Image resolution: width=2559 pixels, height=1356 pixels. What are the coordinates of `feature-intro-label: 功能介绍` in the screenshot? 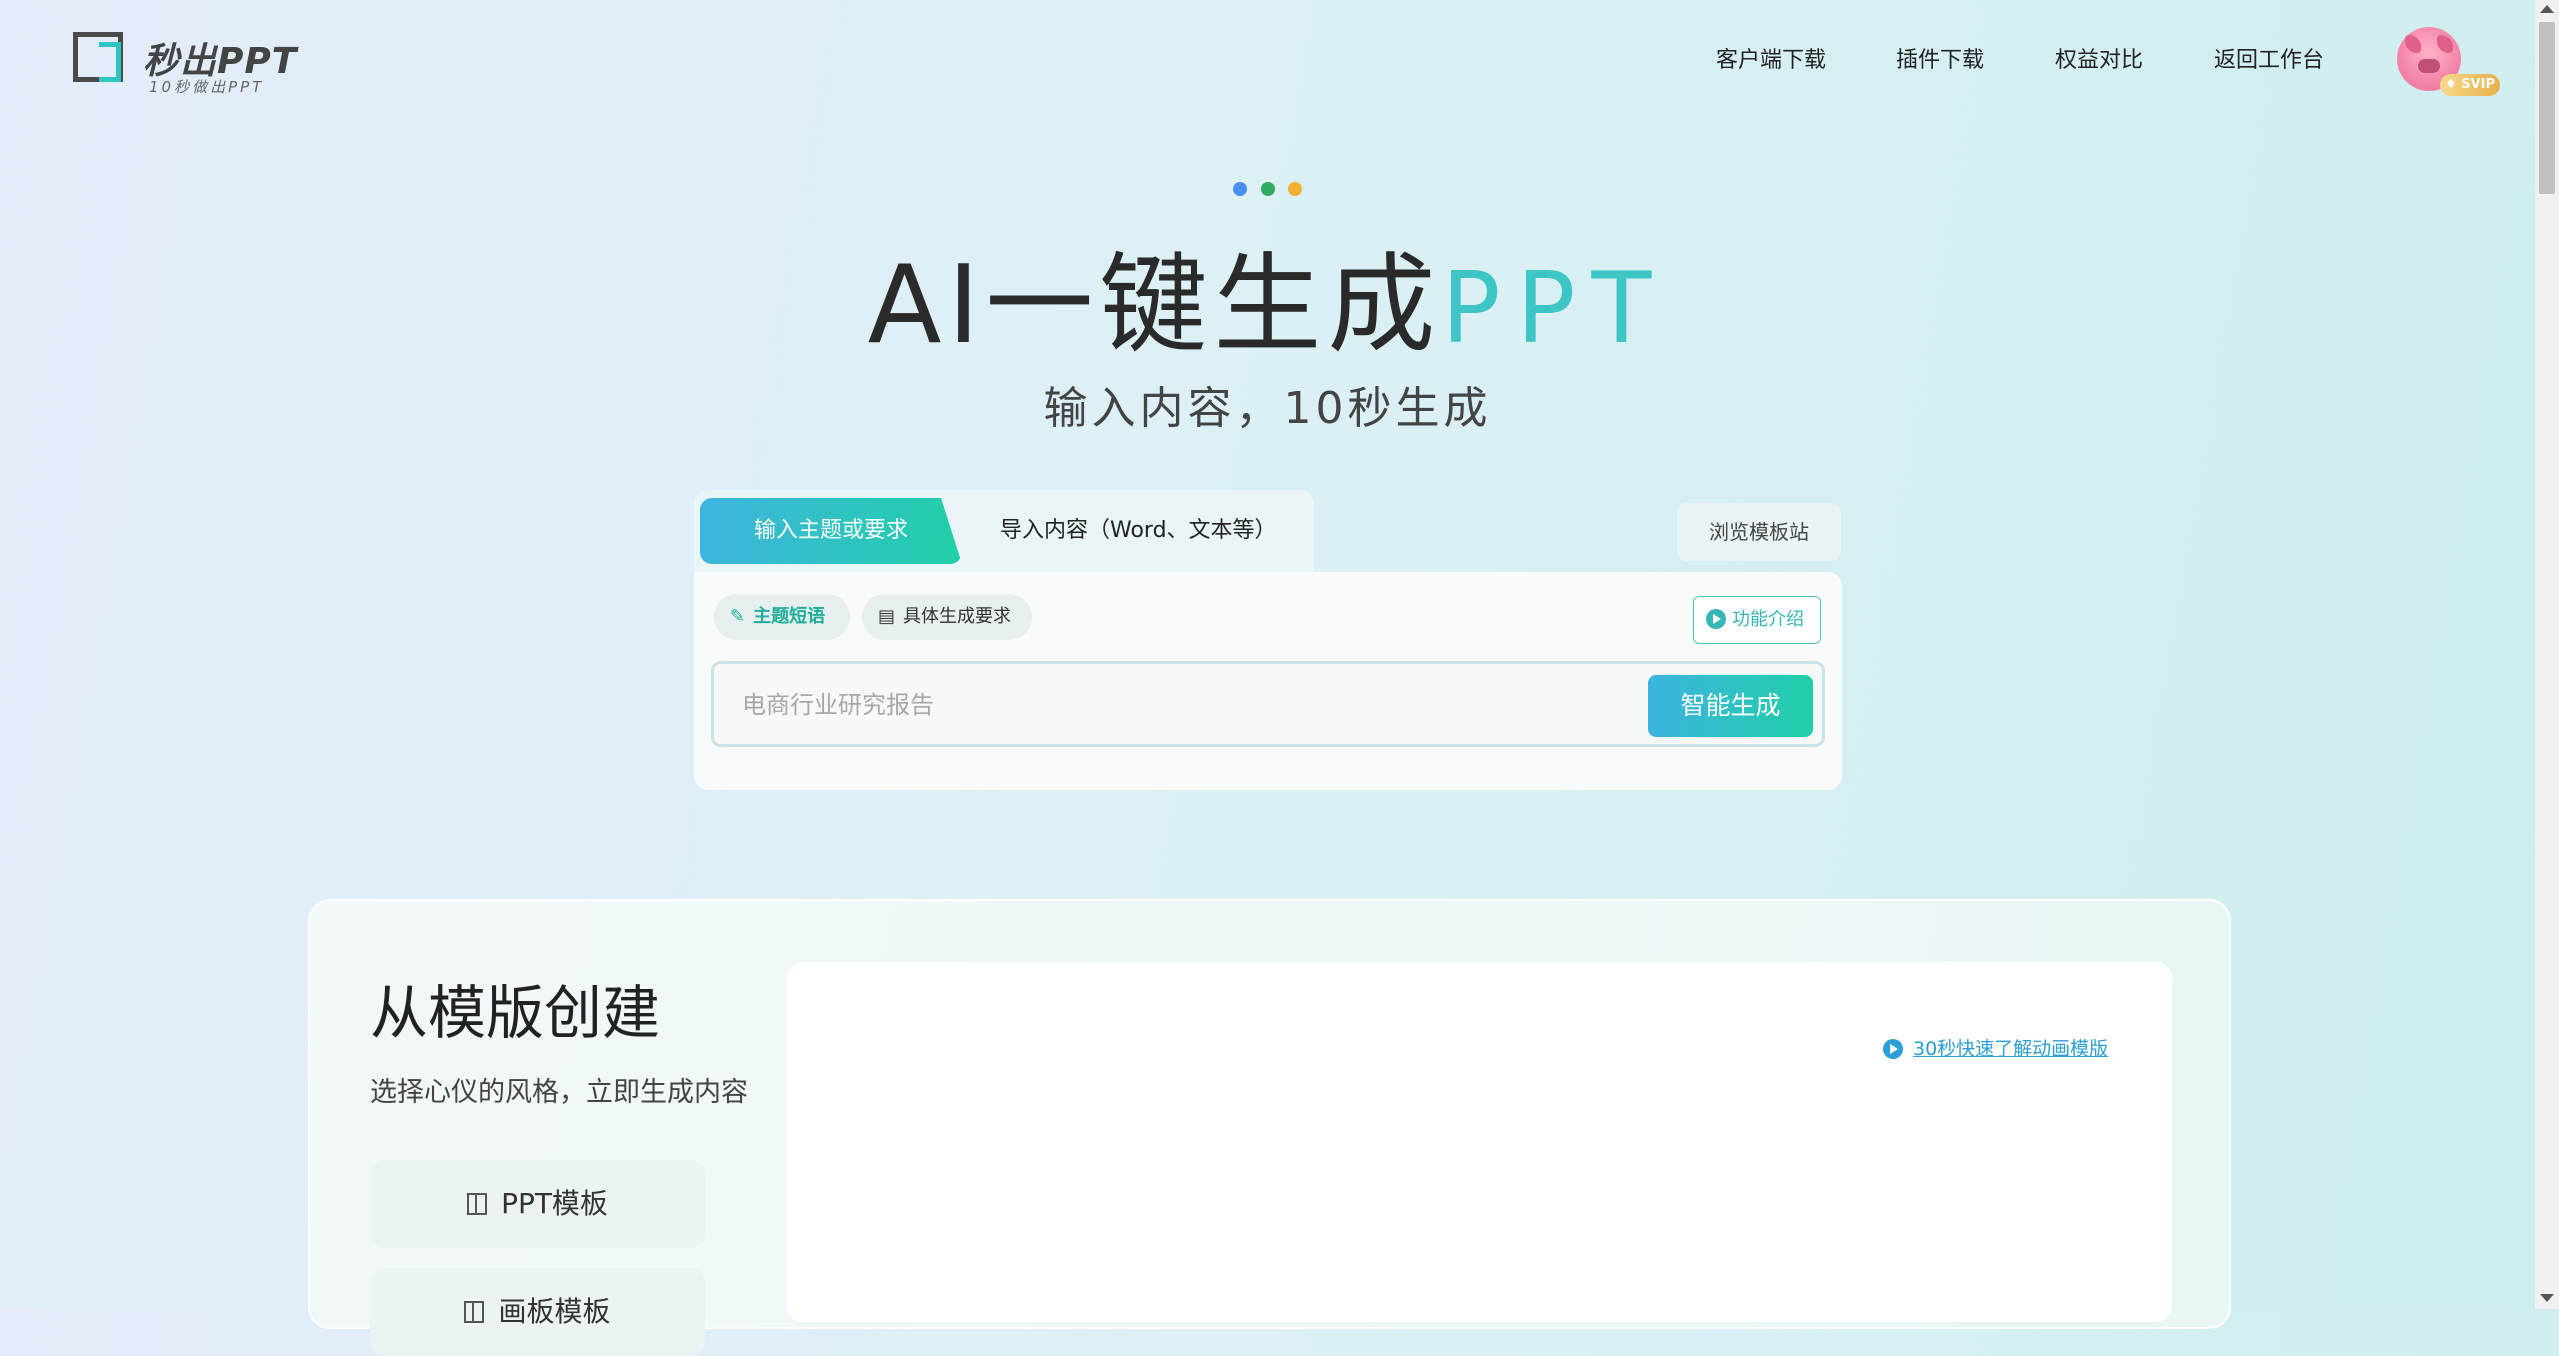 It's located at (1768, 619).